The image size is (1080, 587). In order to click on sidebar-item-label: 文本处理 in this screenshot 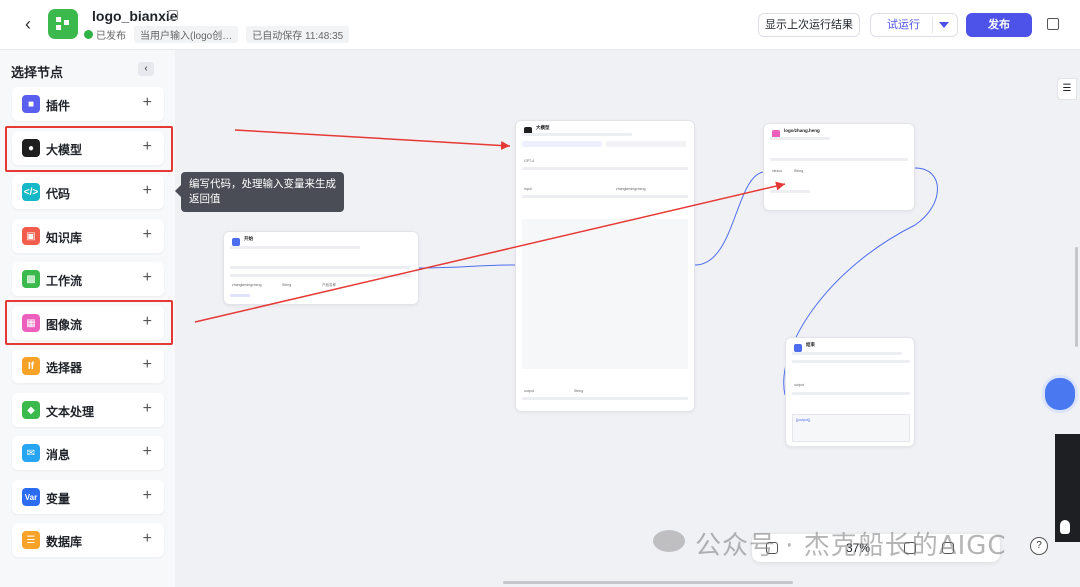, I will do `click(70, 412)`.